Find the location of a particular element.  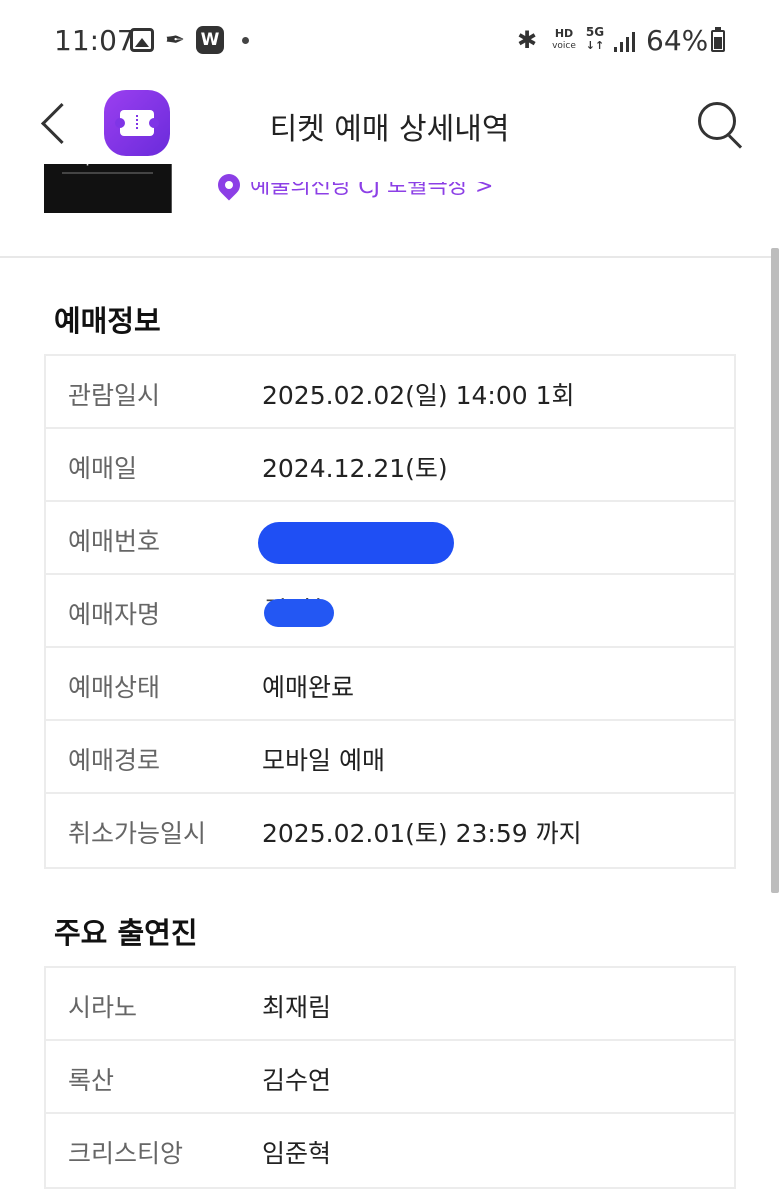

battery-percent: 64% is located at coordinates (677, 40).